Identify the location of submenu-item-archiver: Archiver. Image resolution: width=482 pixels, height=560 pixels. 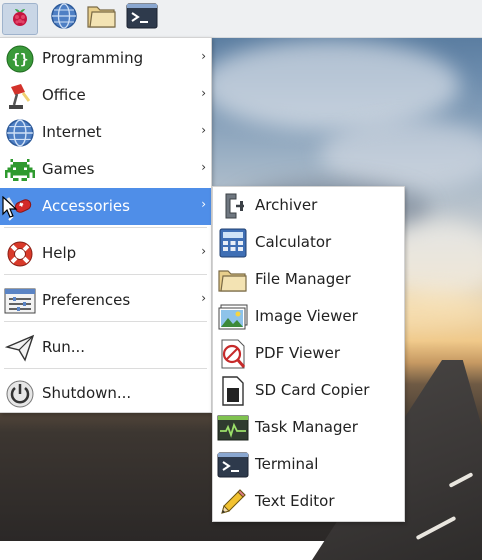
(308, 205).